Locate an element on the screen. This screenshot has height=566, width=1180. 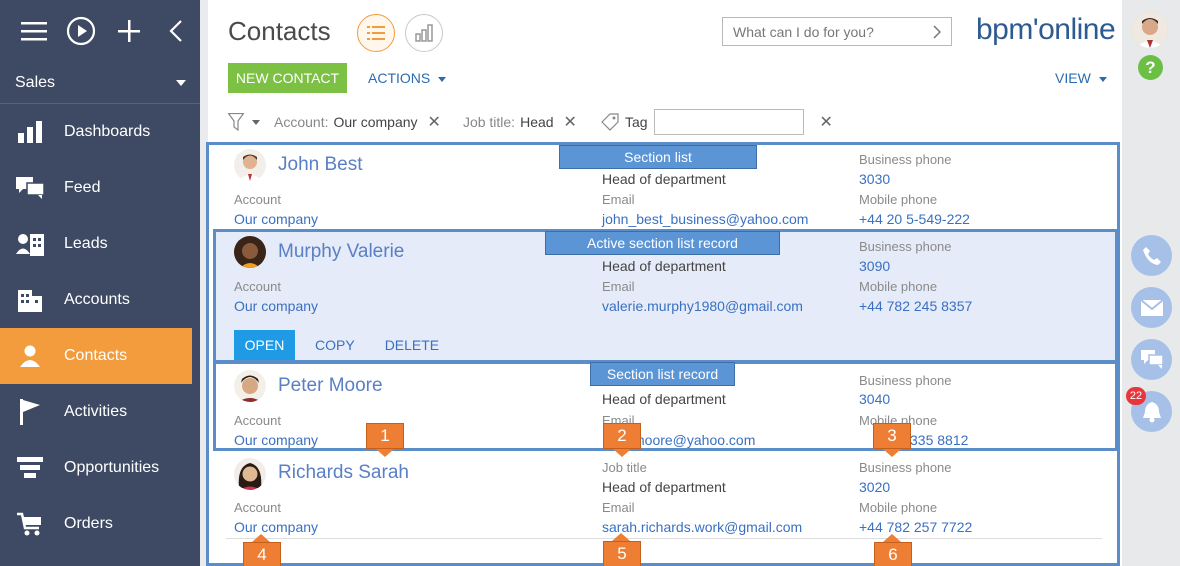
sidebar-item-label: Dashboards is located at coordinates (107, 131).